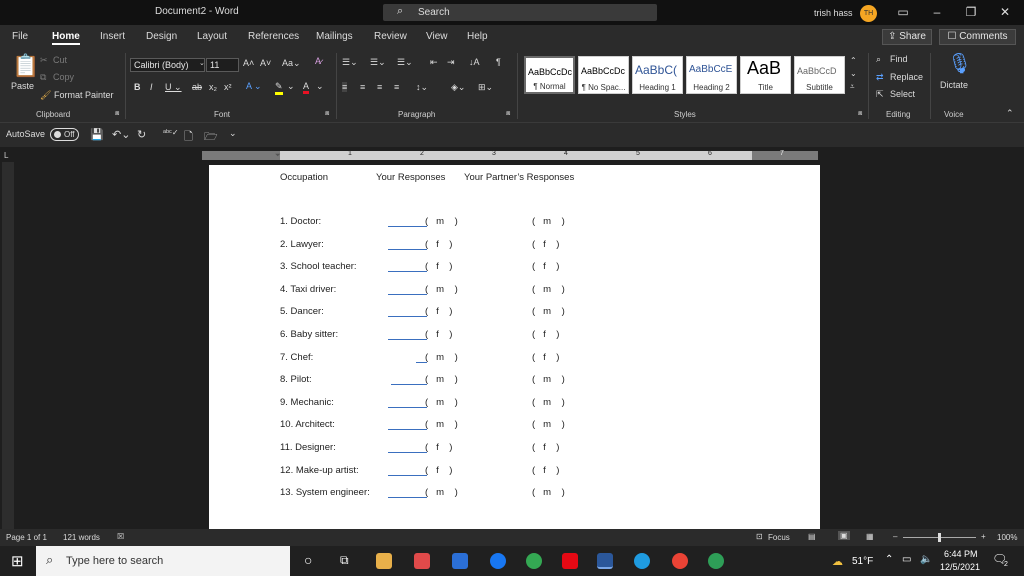 The height and width of the screenshot is (576, 1024). What do you see at coordinates (1007, 537) in the screenshot?
I see `zoom-level: 100%` at bounding box center [1007, 537].